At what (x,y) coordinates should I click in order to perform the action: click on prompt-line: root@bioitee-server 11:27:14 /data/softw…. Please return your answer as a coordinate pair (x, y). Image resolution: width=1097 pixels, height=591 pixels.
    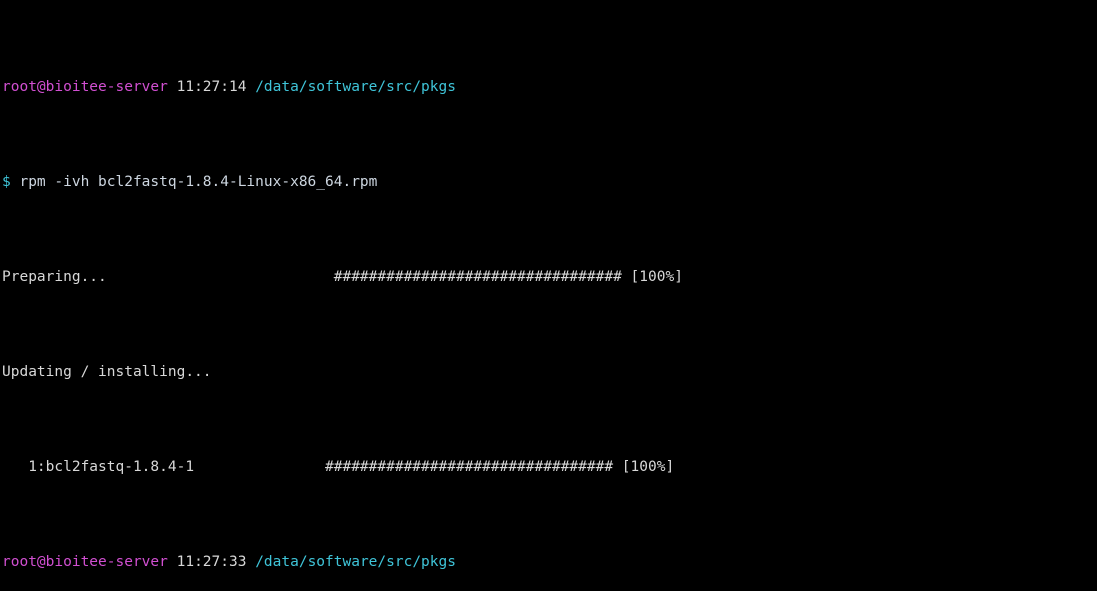
    Looking at the image, I should click on (549, 87).